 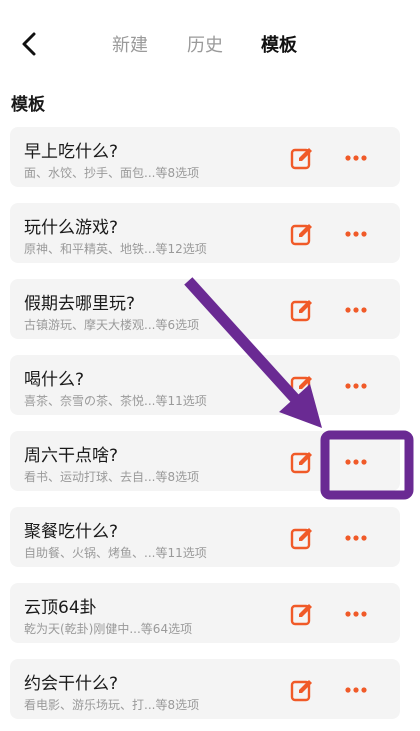 What do you see at coordinates (205, 461) in the screenshot?
I see `template-card: 周六干点啥? 看书、运动打球、去自...等8选项` at bounding box center [205, 461].